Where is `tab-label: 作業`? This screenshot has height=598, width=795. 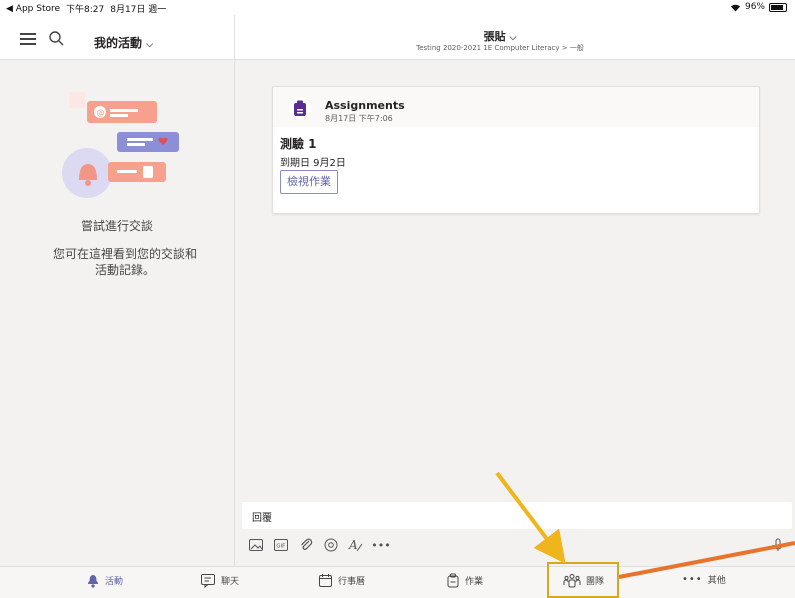
tab-label: 作業 is located at coordinates (474, 582).